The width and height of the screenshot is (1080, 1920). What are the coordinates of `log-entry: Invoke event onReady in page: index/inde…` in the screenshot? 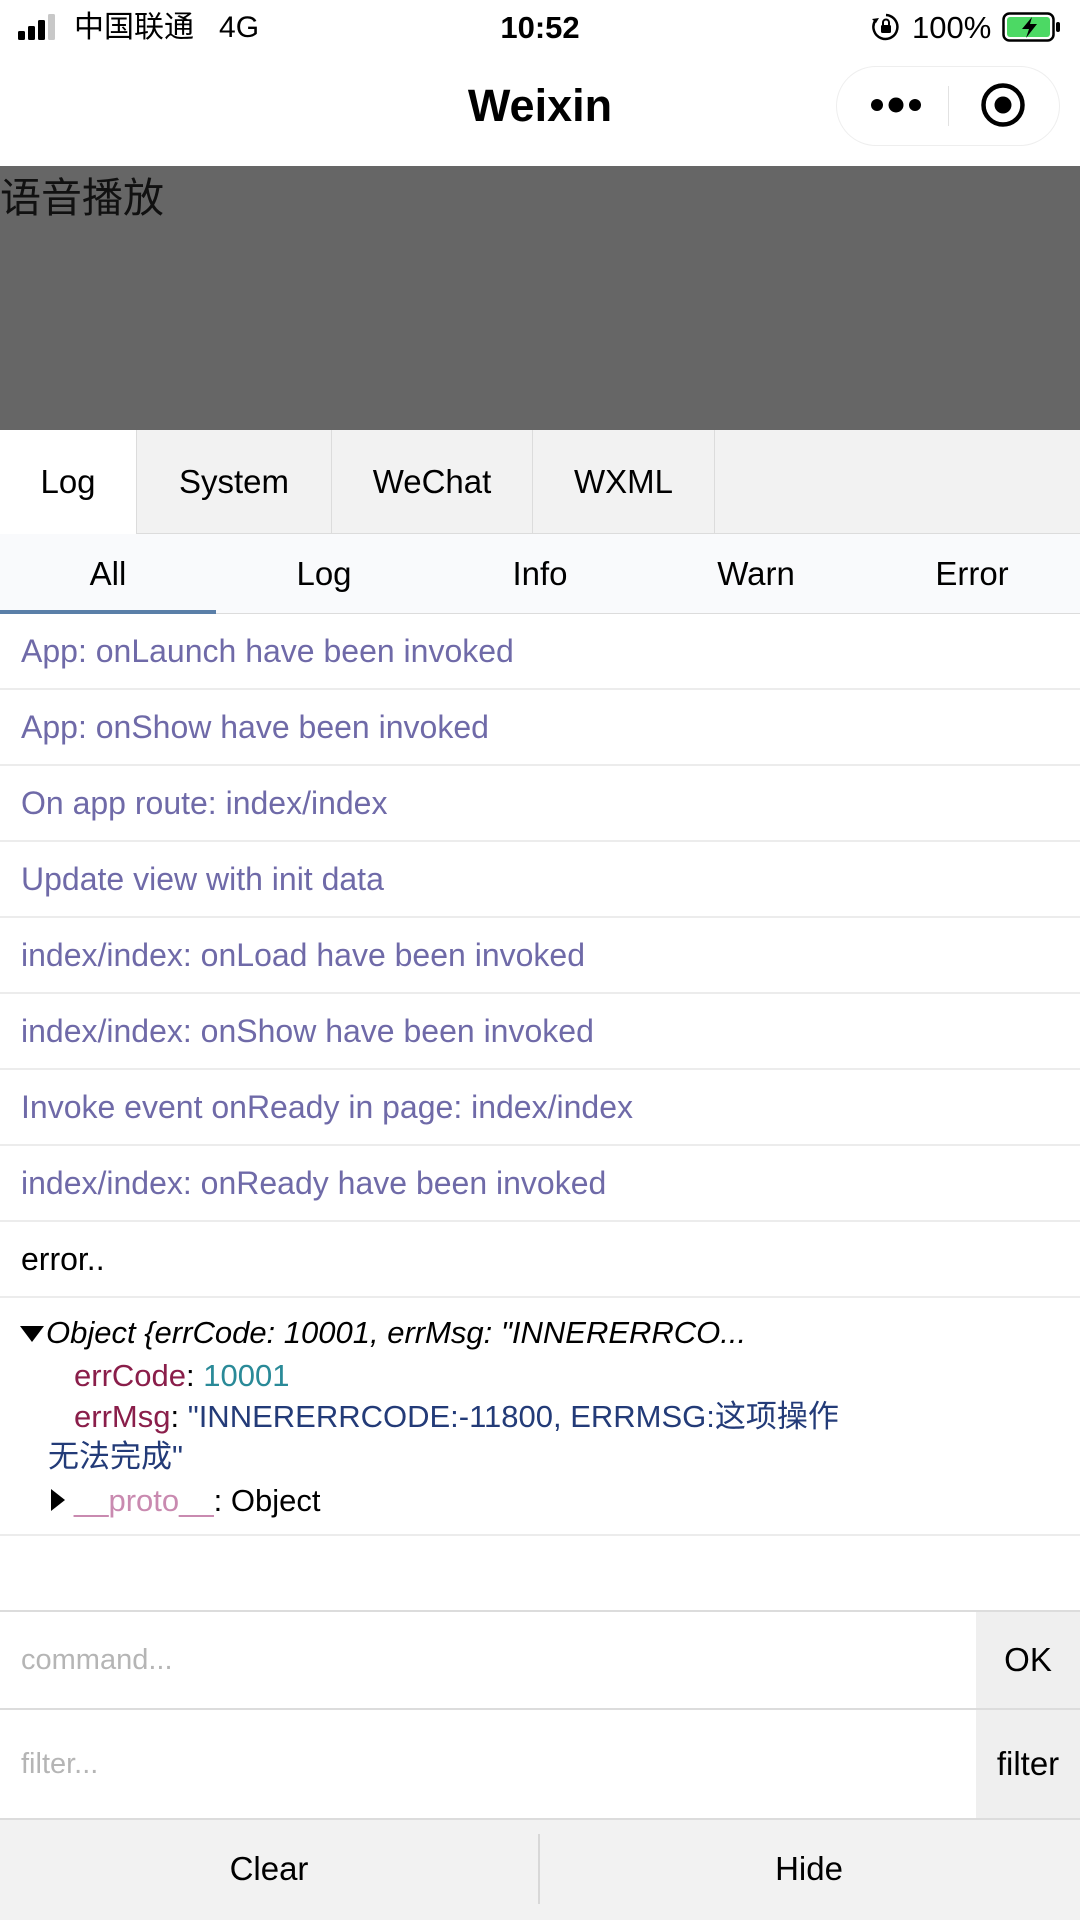 It's located at (540, 1108).